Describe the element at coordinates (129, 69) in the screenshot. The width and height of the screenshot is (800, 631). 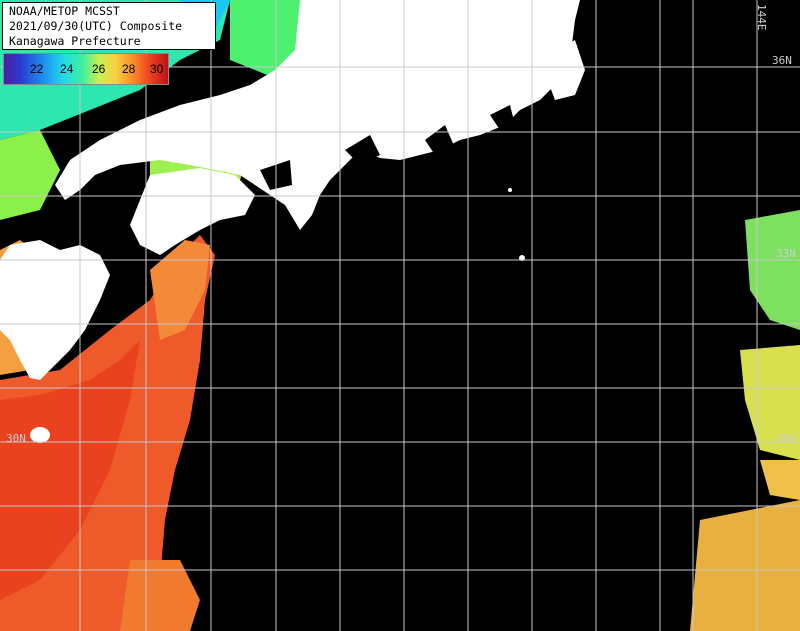
I see `scale-label-28: 28` at that location.